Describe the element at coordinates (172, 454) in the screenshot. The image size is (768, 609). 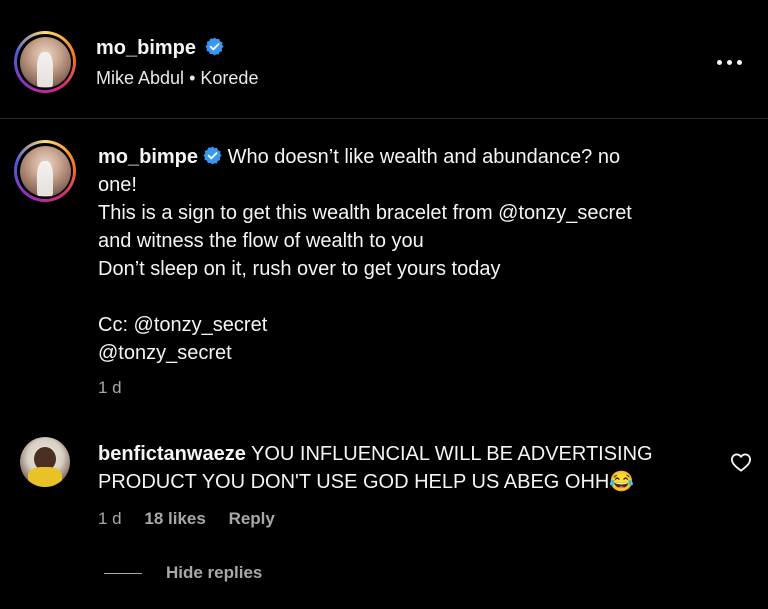
I see `comment-username: benfictanwaeze` at that location.